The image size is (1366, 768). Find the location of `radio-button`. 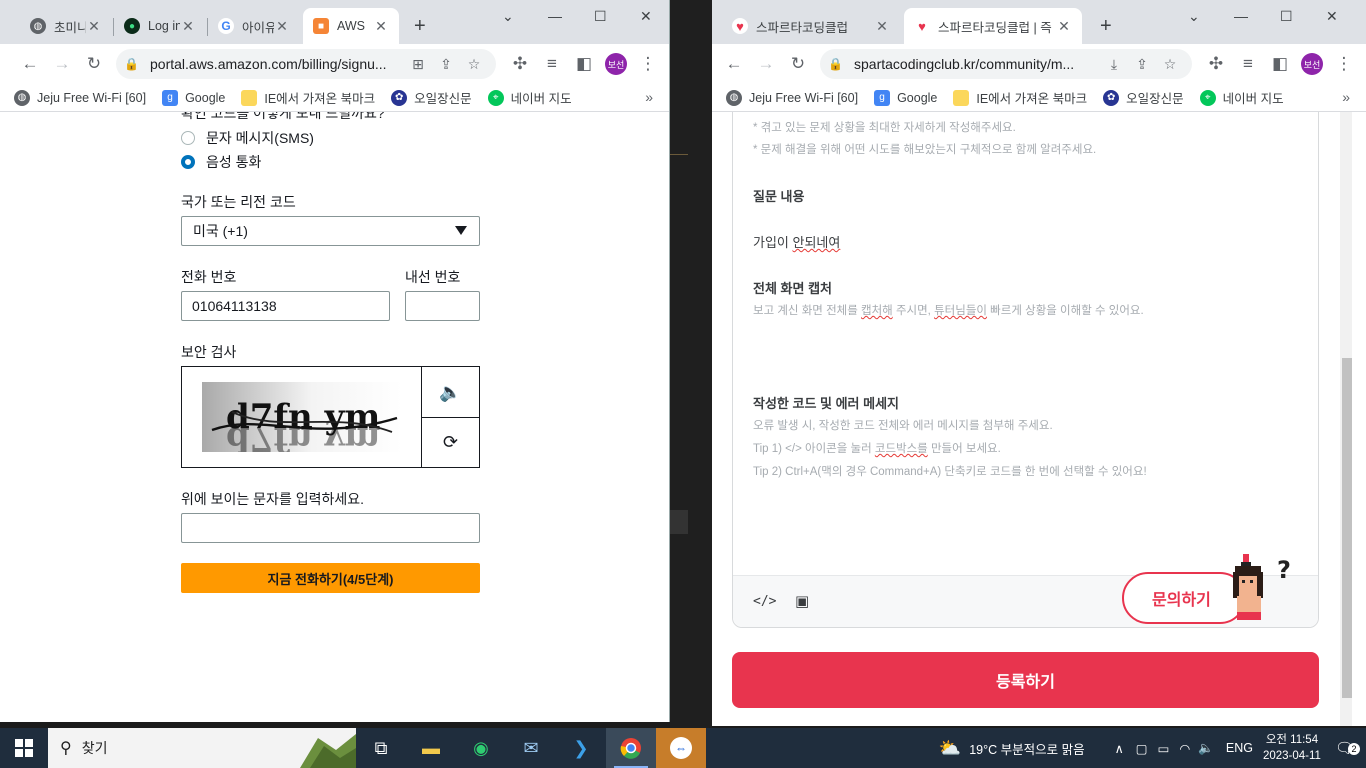

radio-button is located at coordinates (188, 138).